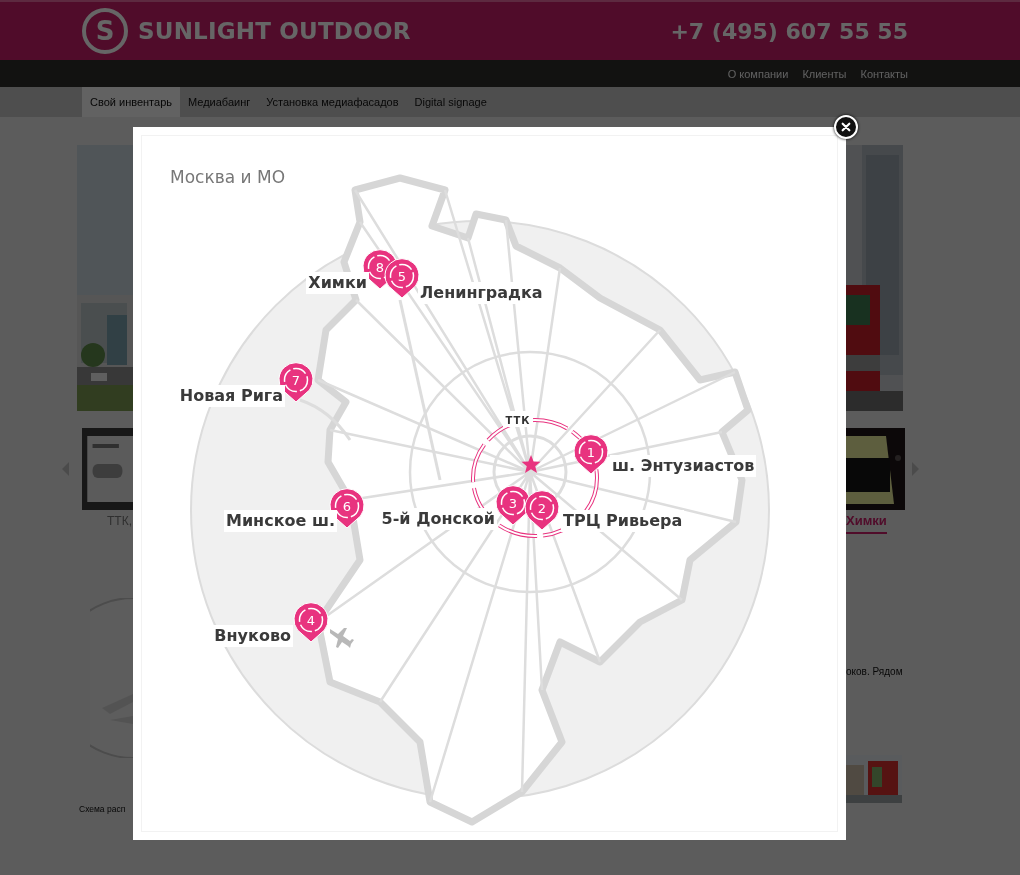  What do you see at coordinates (296, 380) in the screenshot?
I see `pin-number: 7` at bounding box center [296, 380].